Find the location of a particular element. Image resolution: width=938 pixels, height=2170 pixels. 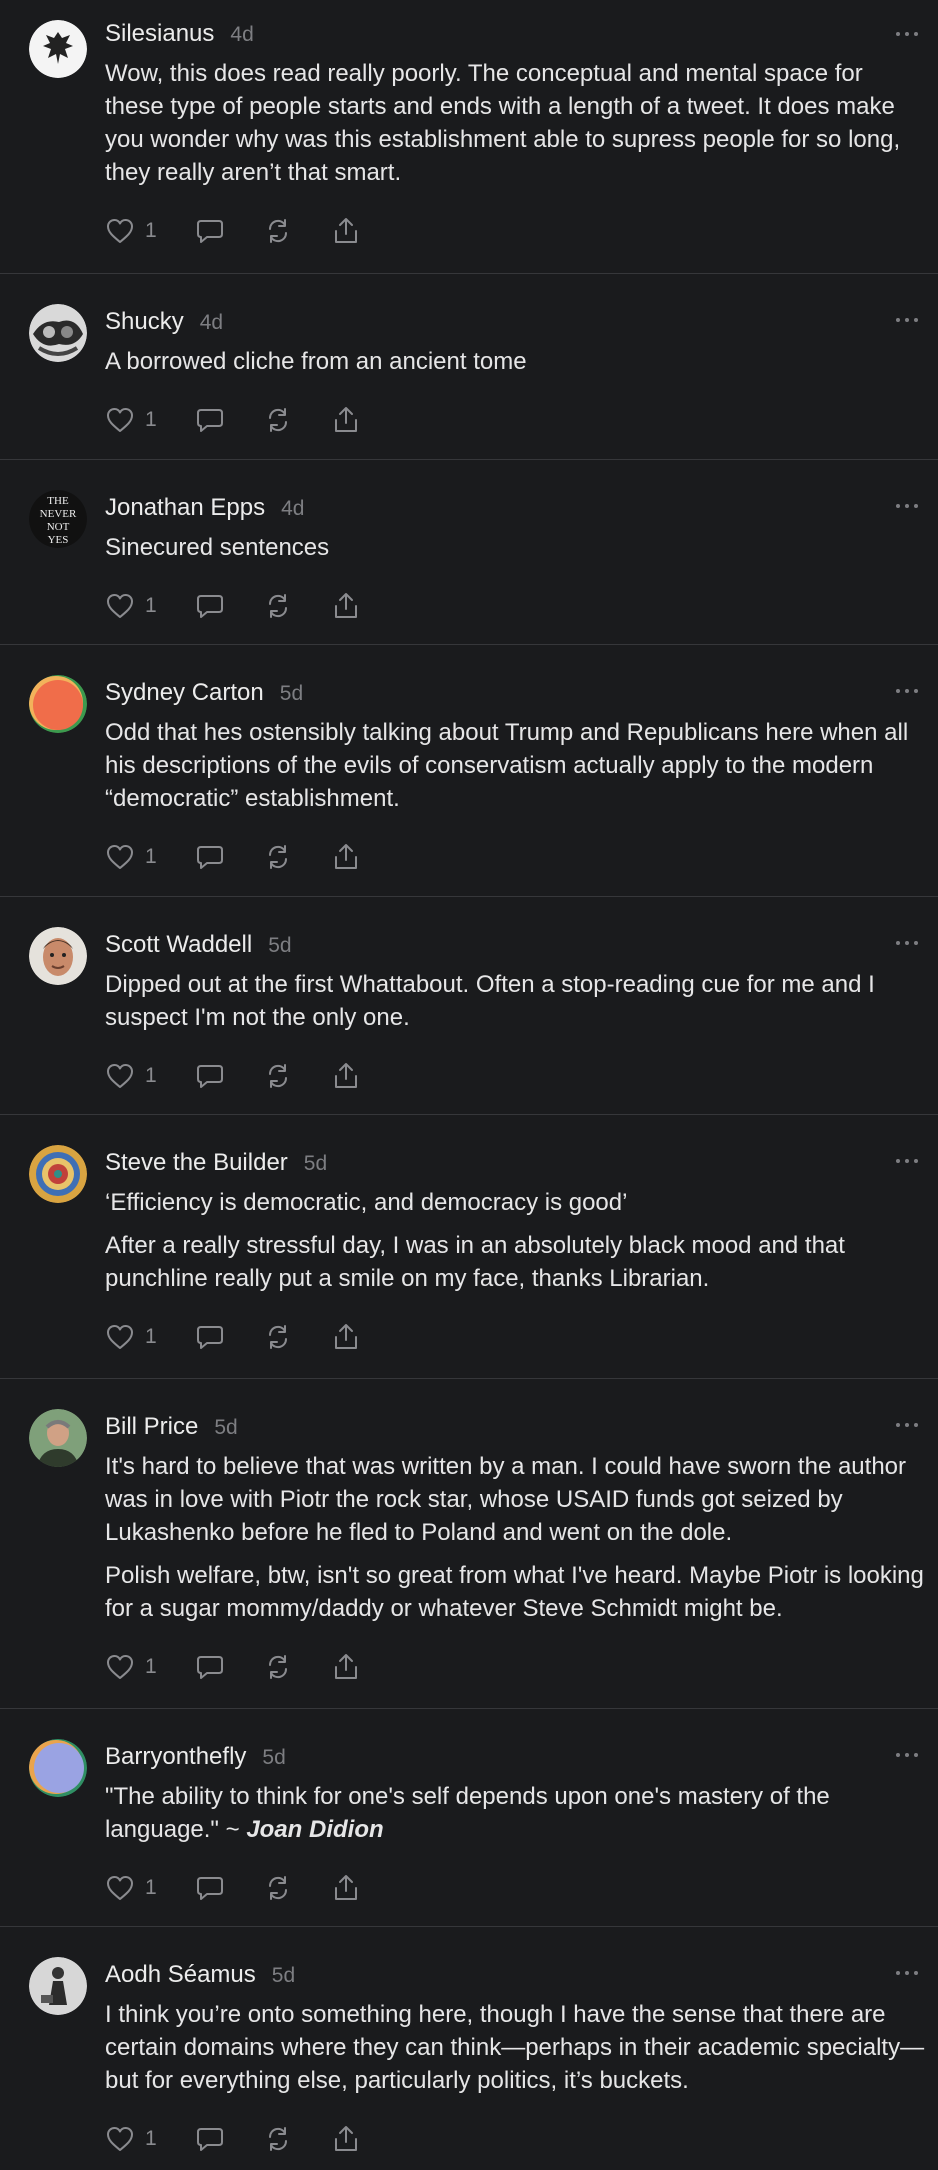

comment-header: Shucky 4d is located at coordinates (515, 325).